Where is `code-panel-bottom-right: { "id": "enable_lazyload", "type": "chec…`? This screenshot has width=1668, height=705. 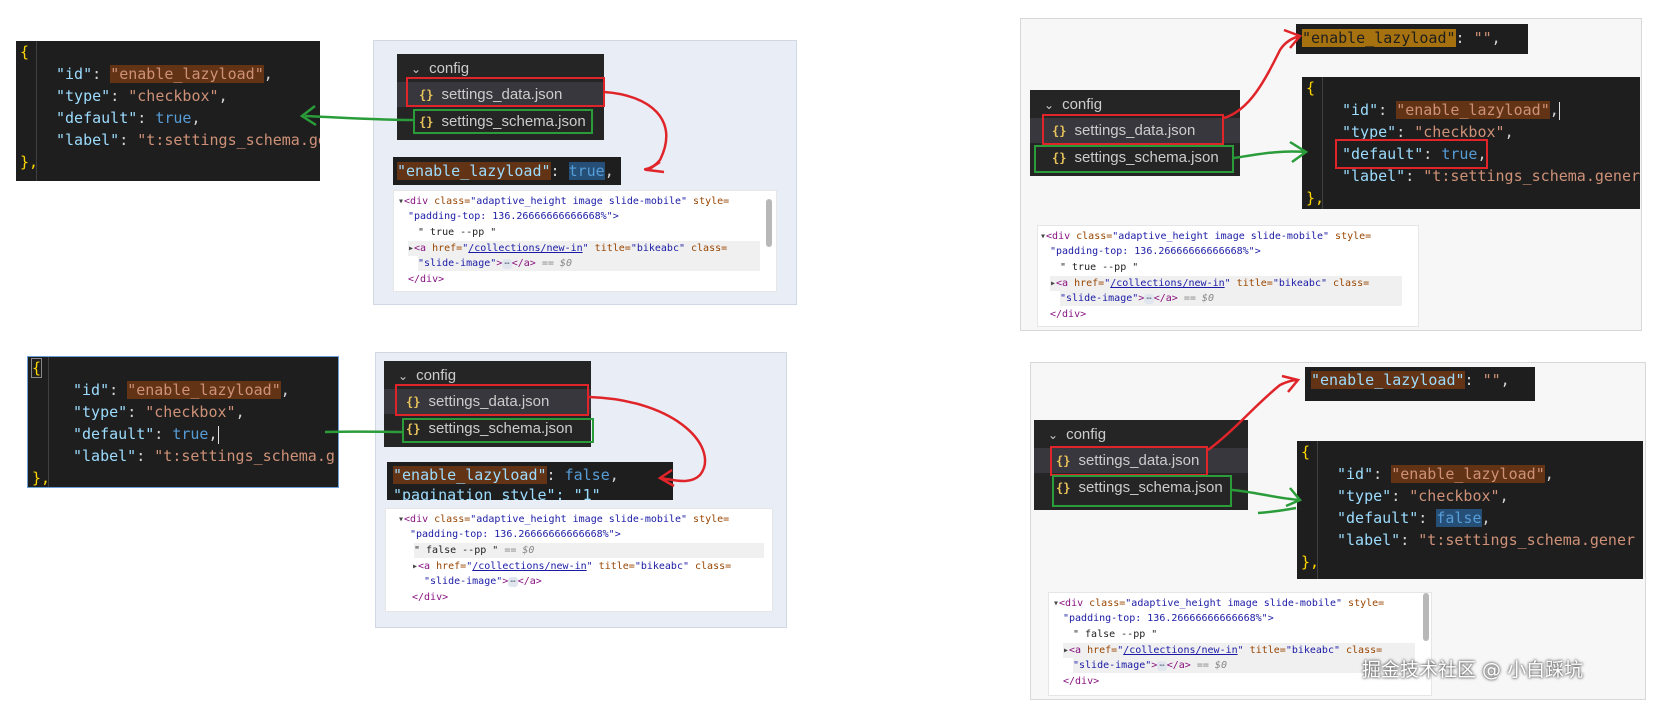
code-panel-bottom-right: { "id": "enable_lazyload", "type": "chec… is located at coordinates (1470, 510).